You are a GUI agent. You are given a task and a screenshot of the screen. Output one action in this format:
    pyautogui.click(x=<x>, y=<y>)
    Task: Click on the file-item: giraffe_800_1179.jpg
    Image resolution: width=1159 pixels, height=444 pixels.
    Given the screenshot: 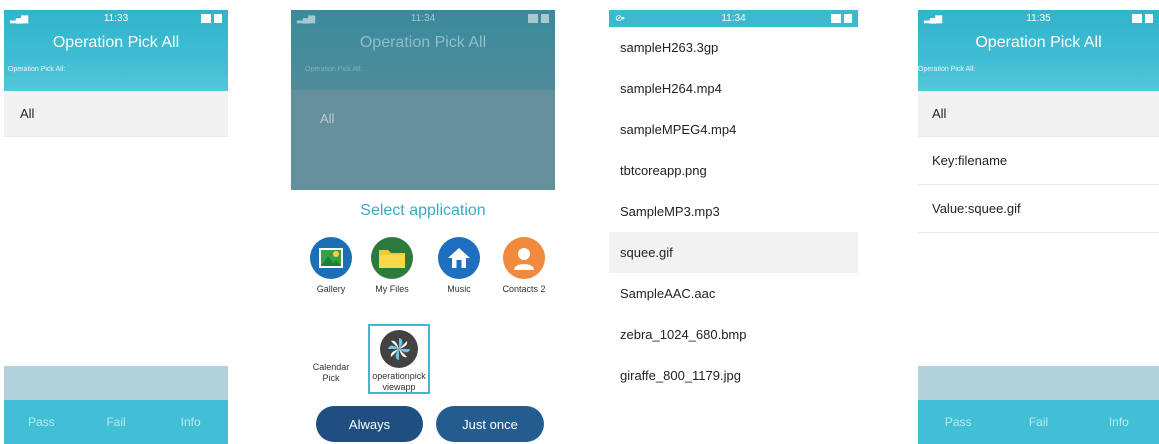 What is the action you would take?
    pyautogui.click(x=733, y=375)
    